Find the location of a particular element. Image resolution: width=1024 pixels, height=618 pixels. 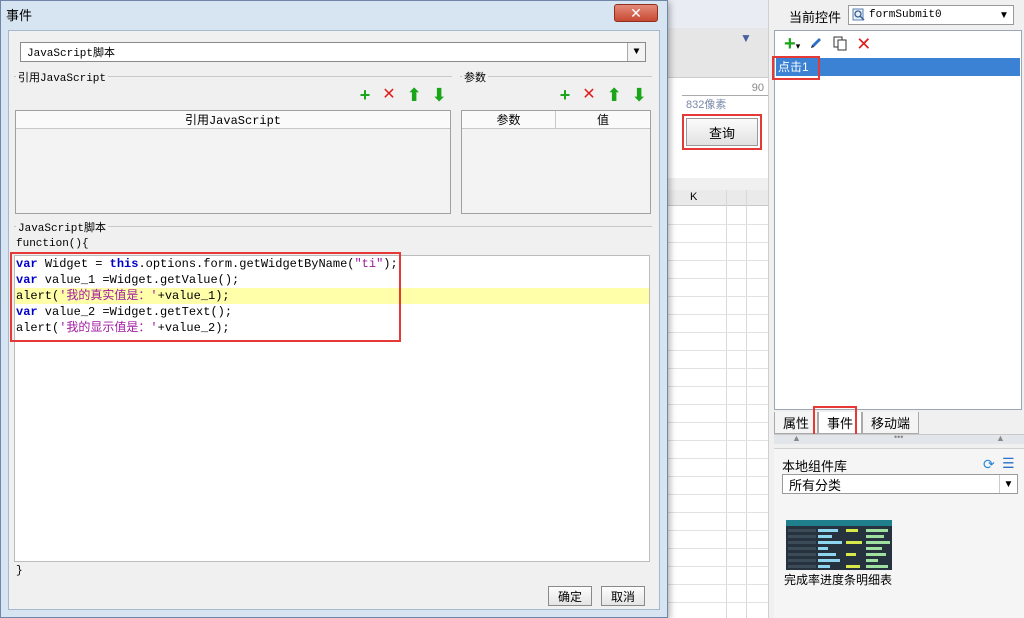

widget-search-icon is located at coordinates (859, 15).